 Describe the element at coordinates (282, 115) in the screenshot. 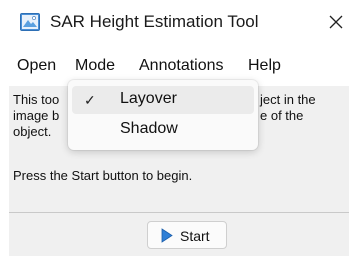

I see `description-line-right: e of the` at that location.